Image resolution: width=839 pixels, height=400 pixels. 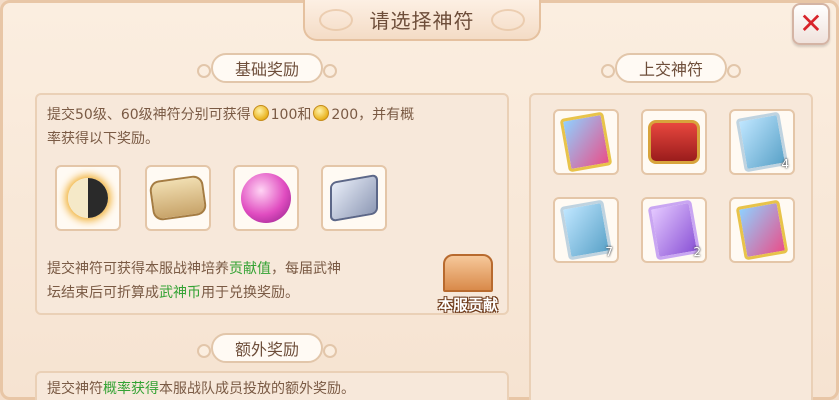 I want to click on desc-text: 坛结束后可折算成, so click(x=103, y=293).